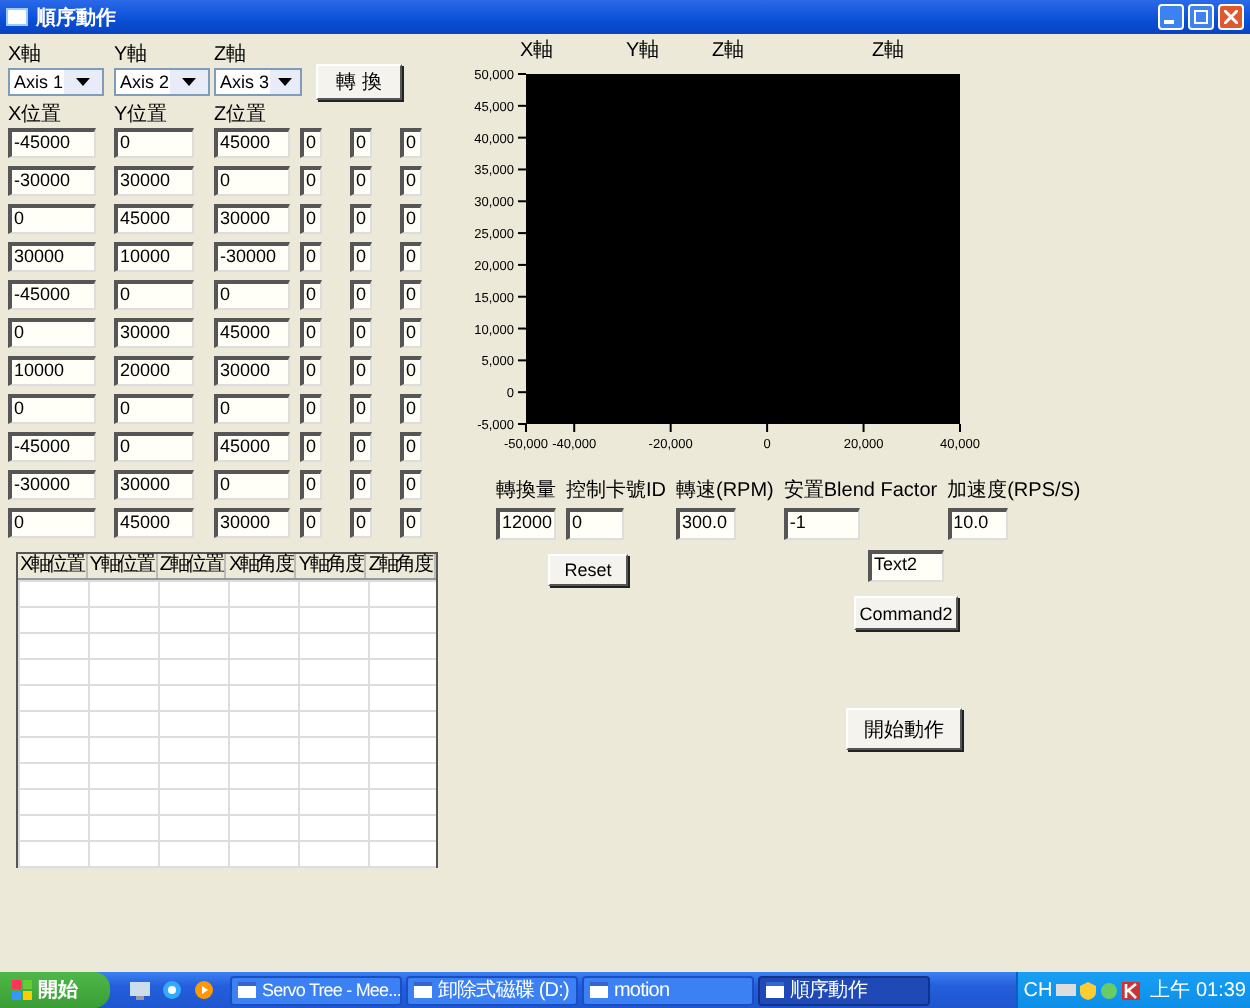 This screenshot has height=1008, width=1250. I want to click on text-field: Text2, so click(906, 566).